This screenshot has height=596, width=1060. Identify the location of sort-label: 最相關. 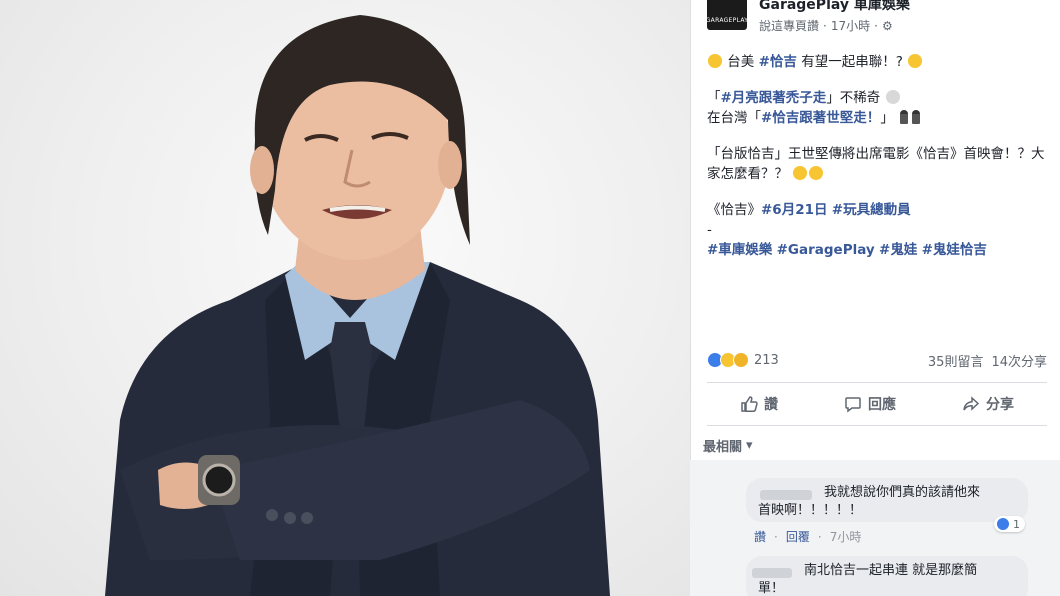
(723, 447).